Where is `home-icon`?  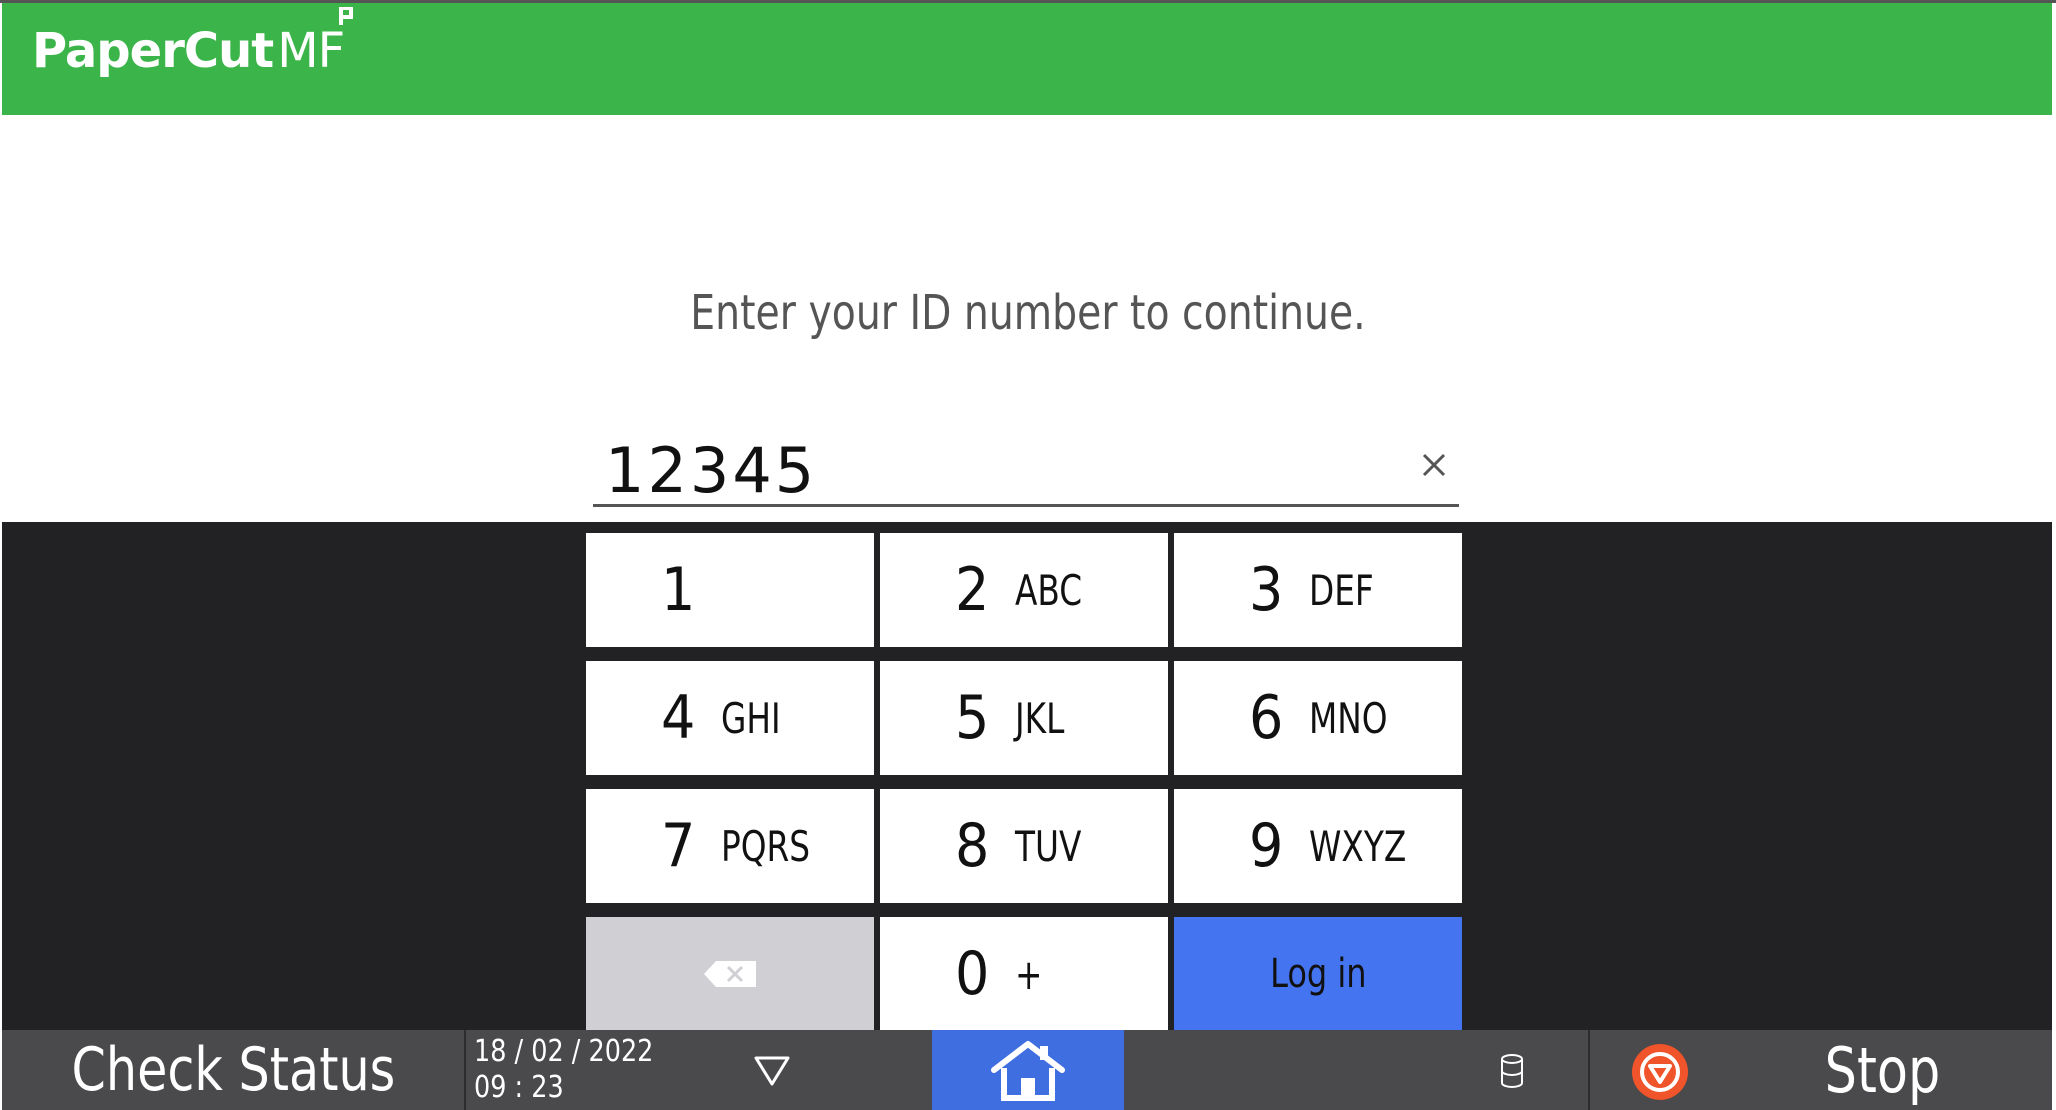
home-icon is located at coordinates (1028, 1071).